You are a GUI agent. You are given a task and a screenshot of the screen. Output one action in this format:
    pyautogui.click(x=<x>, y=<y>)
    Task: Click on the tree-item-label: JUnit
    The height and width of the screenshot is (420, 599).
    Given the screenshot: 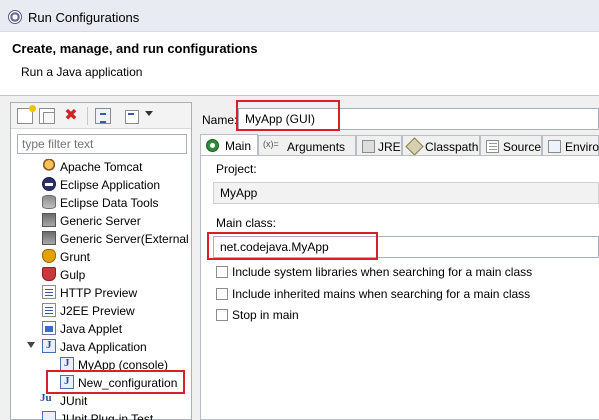 What is the action you would take?
    pyautogui.click(x=74, y=401)
    